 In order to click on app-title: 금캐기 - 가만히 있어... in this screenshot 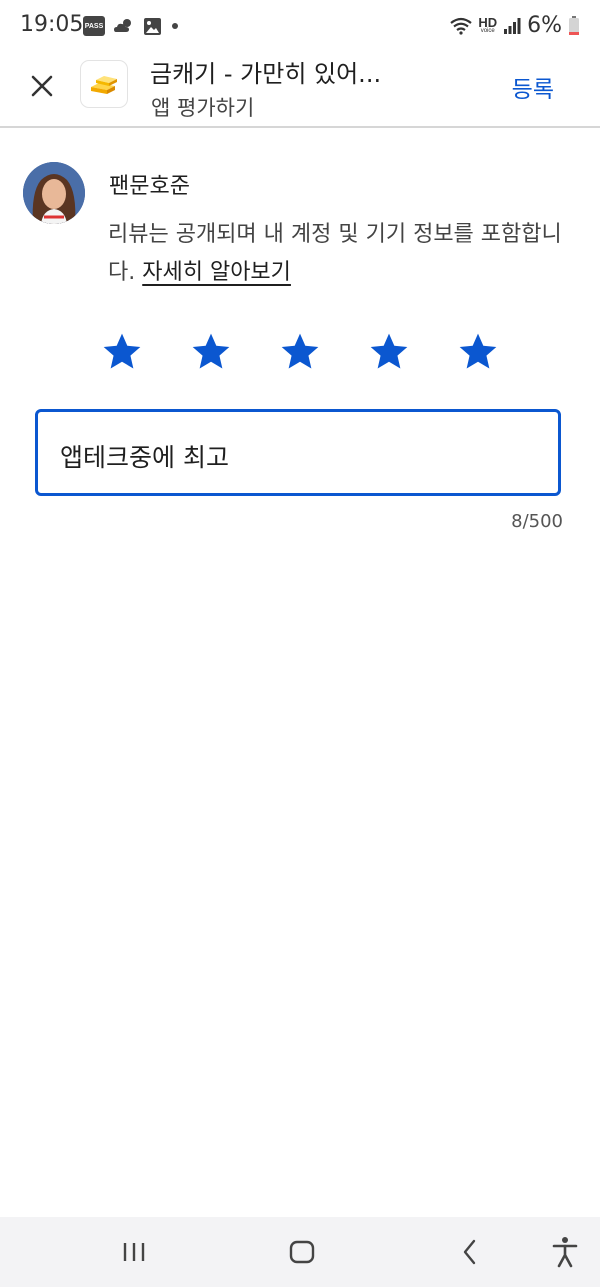, I will do `click(266, 74)`.